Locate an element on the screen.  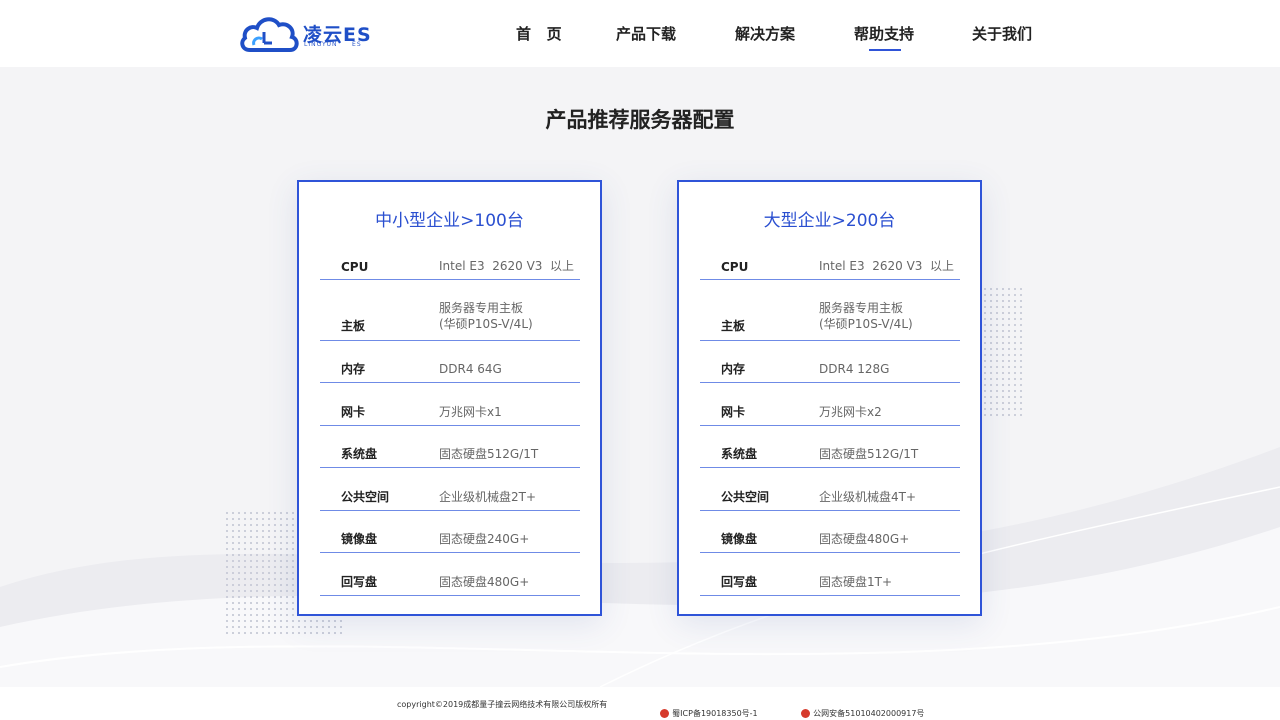
spec-value: DDR4 128G is located at coordinates (854, 369).